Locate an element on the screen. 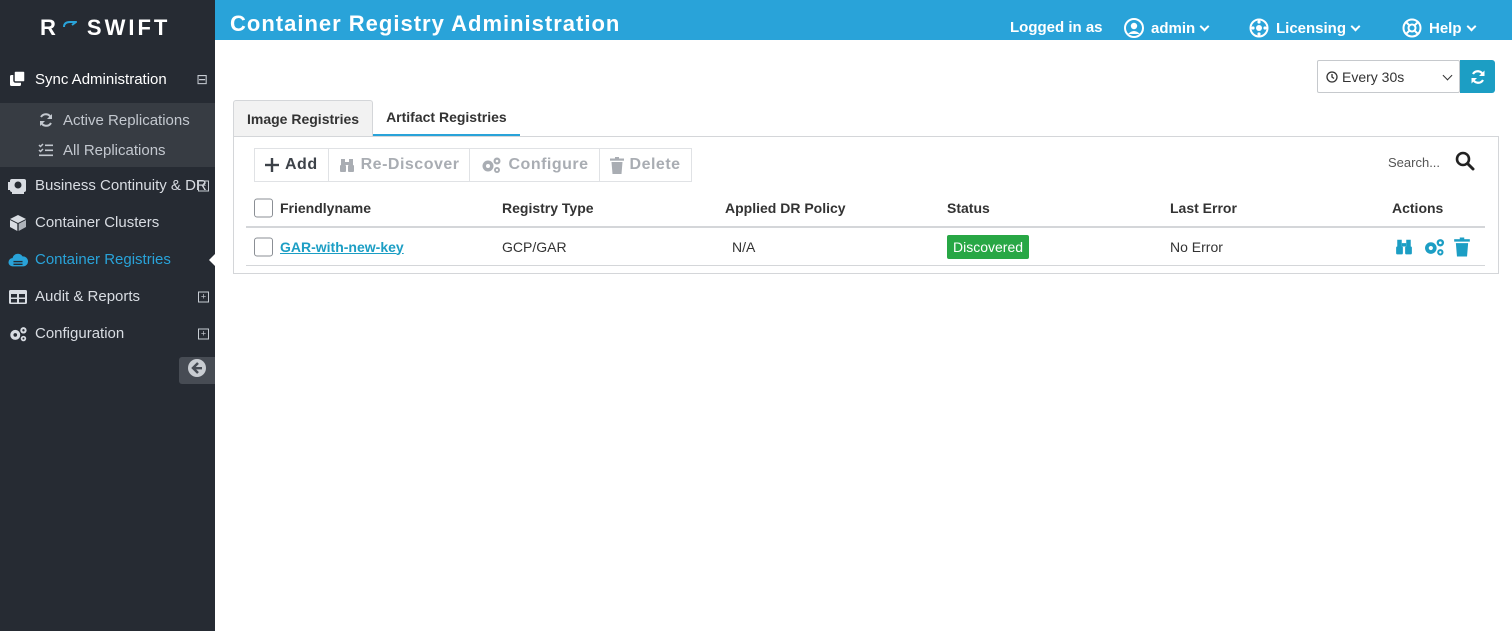  add-label: Add is located at coordinates (301, 164).